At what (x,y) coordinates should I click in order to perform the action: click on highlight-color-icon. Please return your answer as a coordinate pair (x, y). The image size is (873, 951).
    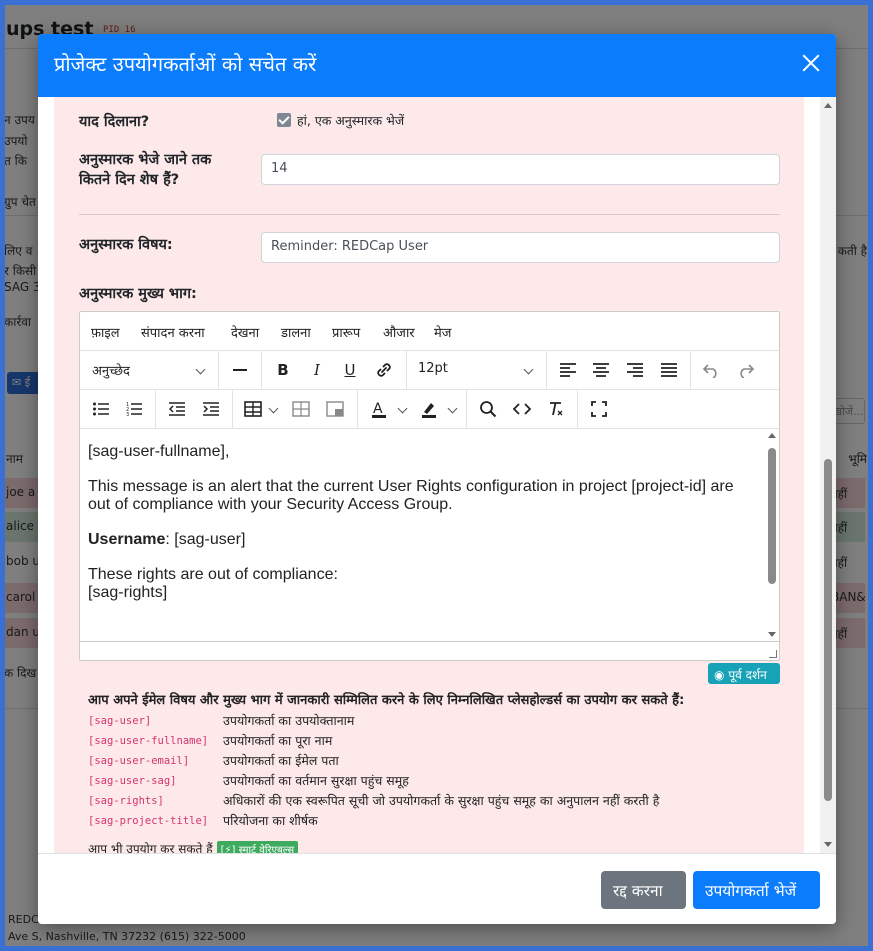
    Looking at the image, I should click on (429, 409).